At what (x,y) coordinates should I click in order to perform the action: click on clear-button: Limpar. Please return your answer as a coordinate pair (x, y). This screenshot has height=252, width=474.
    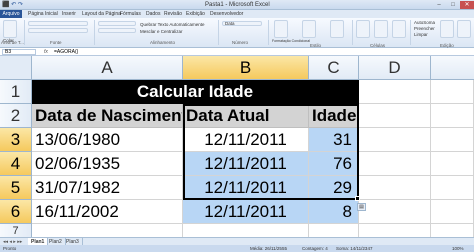
    Looking at the image, I should click on (421, 34).